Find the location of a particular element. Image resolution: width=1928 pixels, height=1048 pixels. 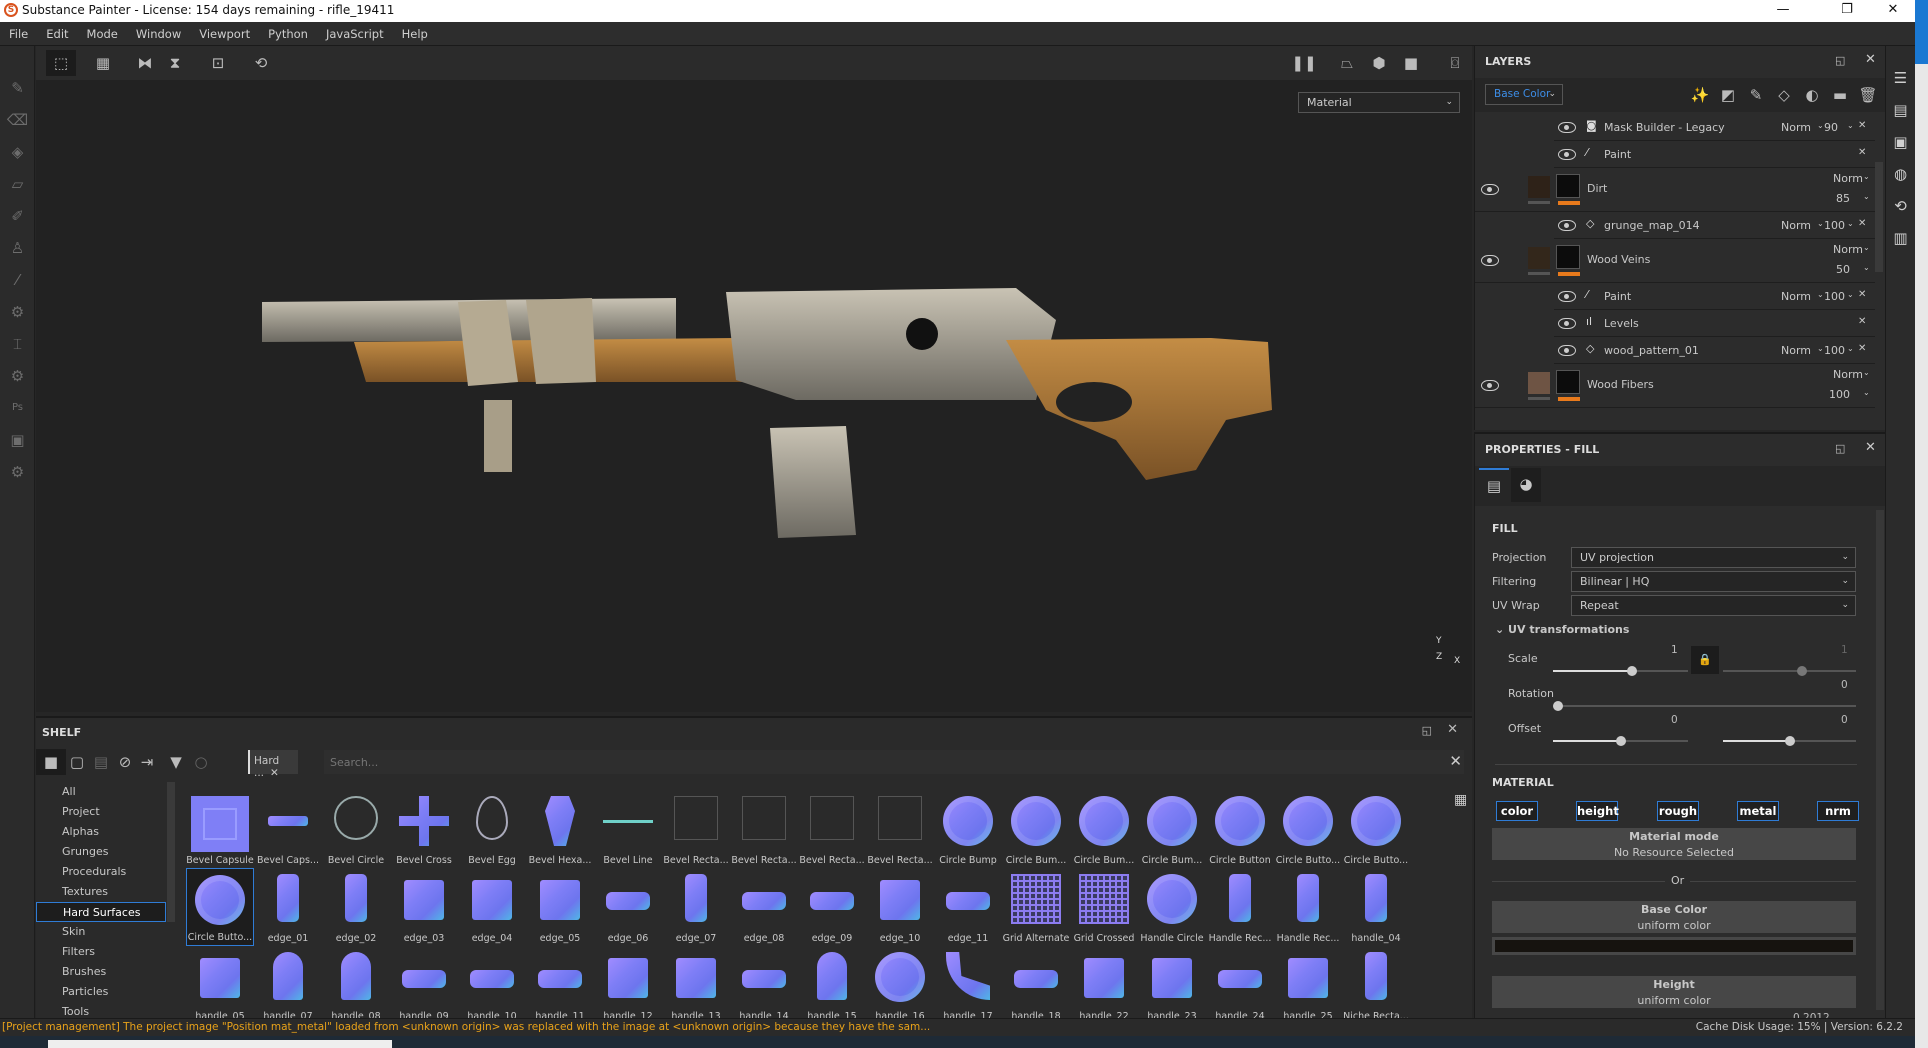

effect-row: ıl Levels ✕ is located at coordinates (1714, 323).